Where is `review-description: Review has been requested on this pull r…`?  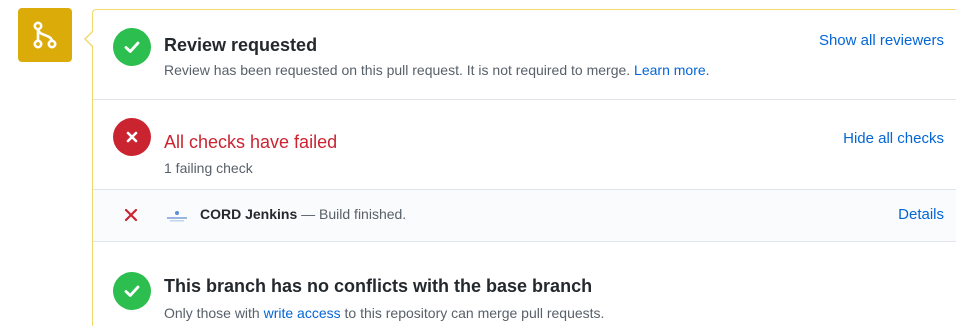 review-description: Review has been requested on this pull r… is located at coordinates (437, 70).